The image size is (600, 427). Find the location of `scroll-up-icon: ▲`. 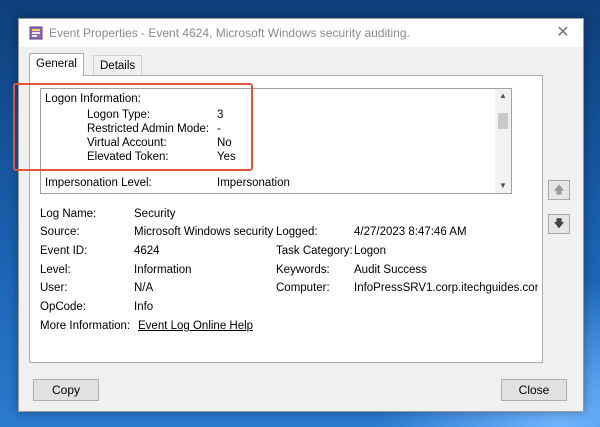

scroll-up-icon: ▲ is located at coordinates (503, 96).